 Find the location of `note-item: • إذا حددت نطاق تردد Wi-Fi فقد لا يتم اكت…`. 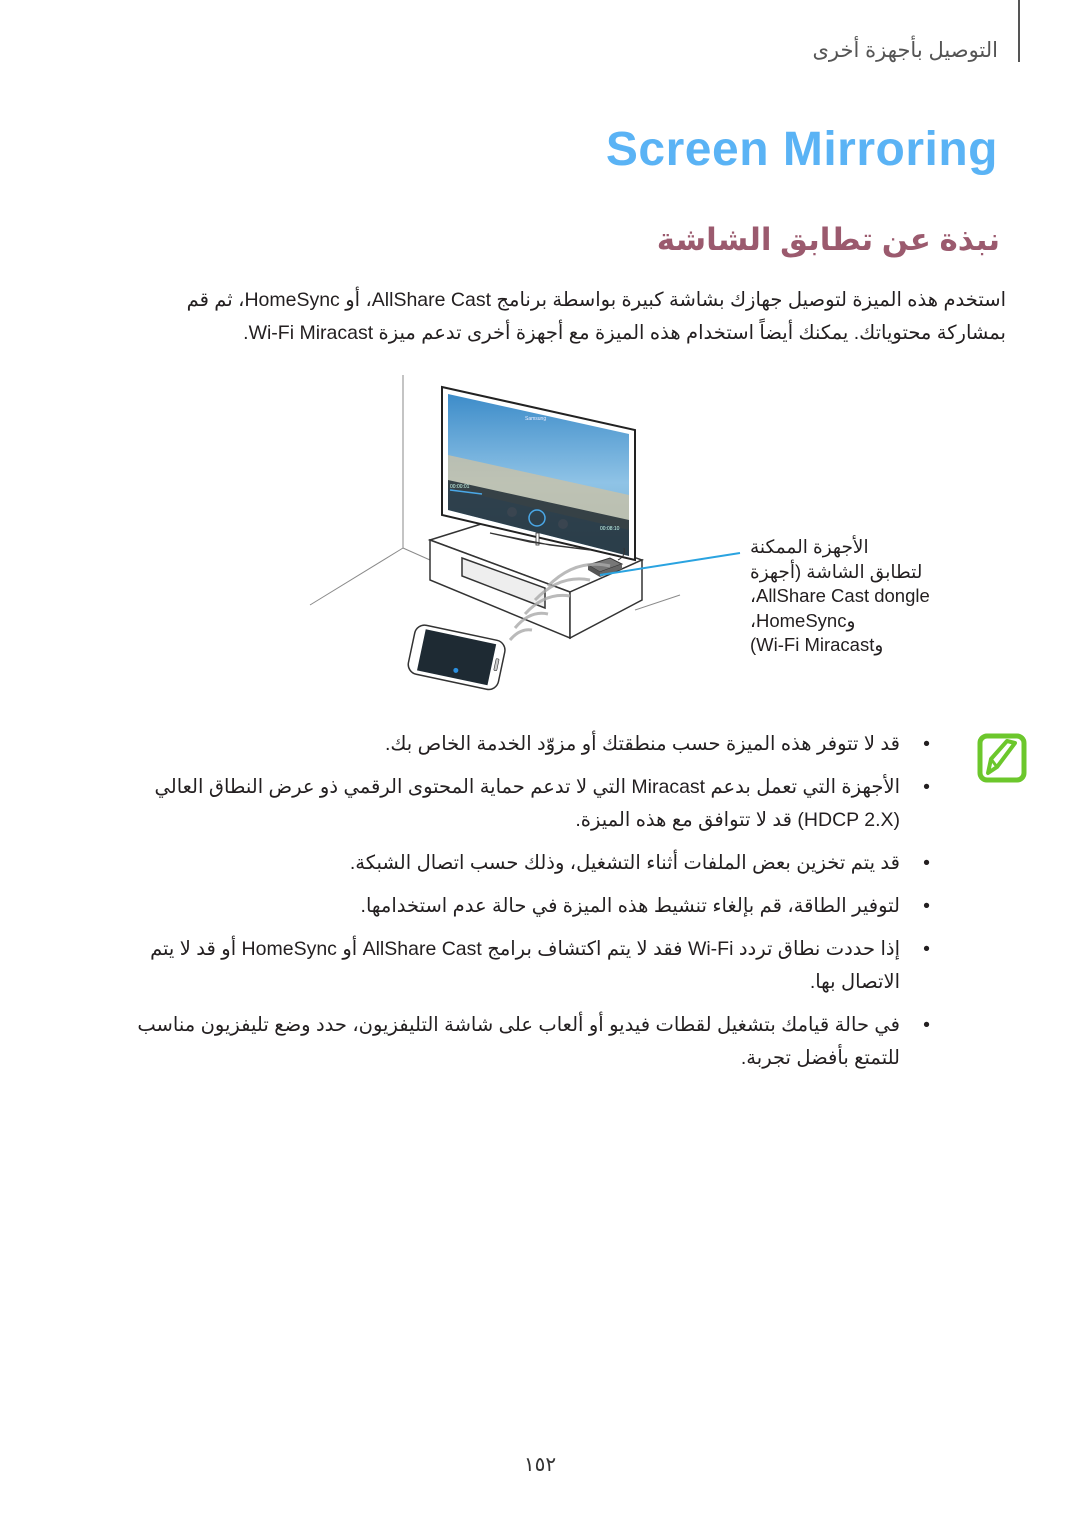

note-item: • إذا حددت نطاق تردد Wi-Fi فقد لا يتم اكت… is located at coordinates (515, 966).